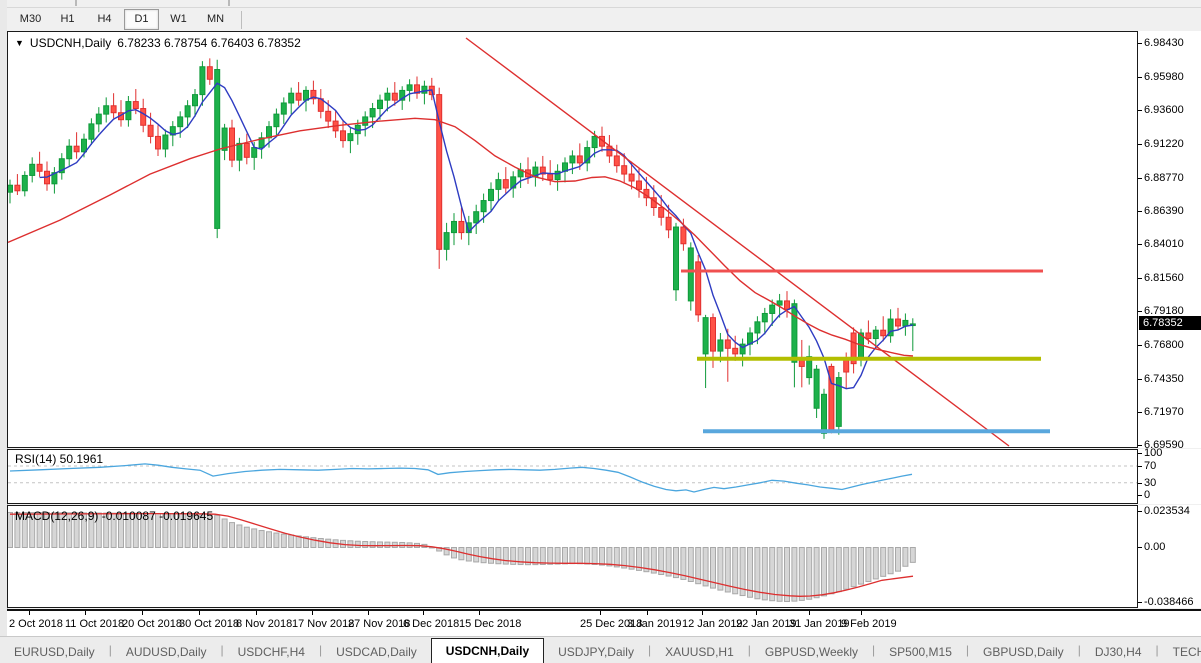  Describe the element at coordinates (920, 652) in the screenshot. I see `tab-sp500-m15: SP500,M15` at that location.